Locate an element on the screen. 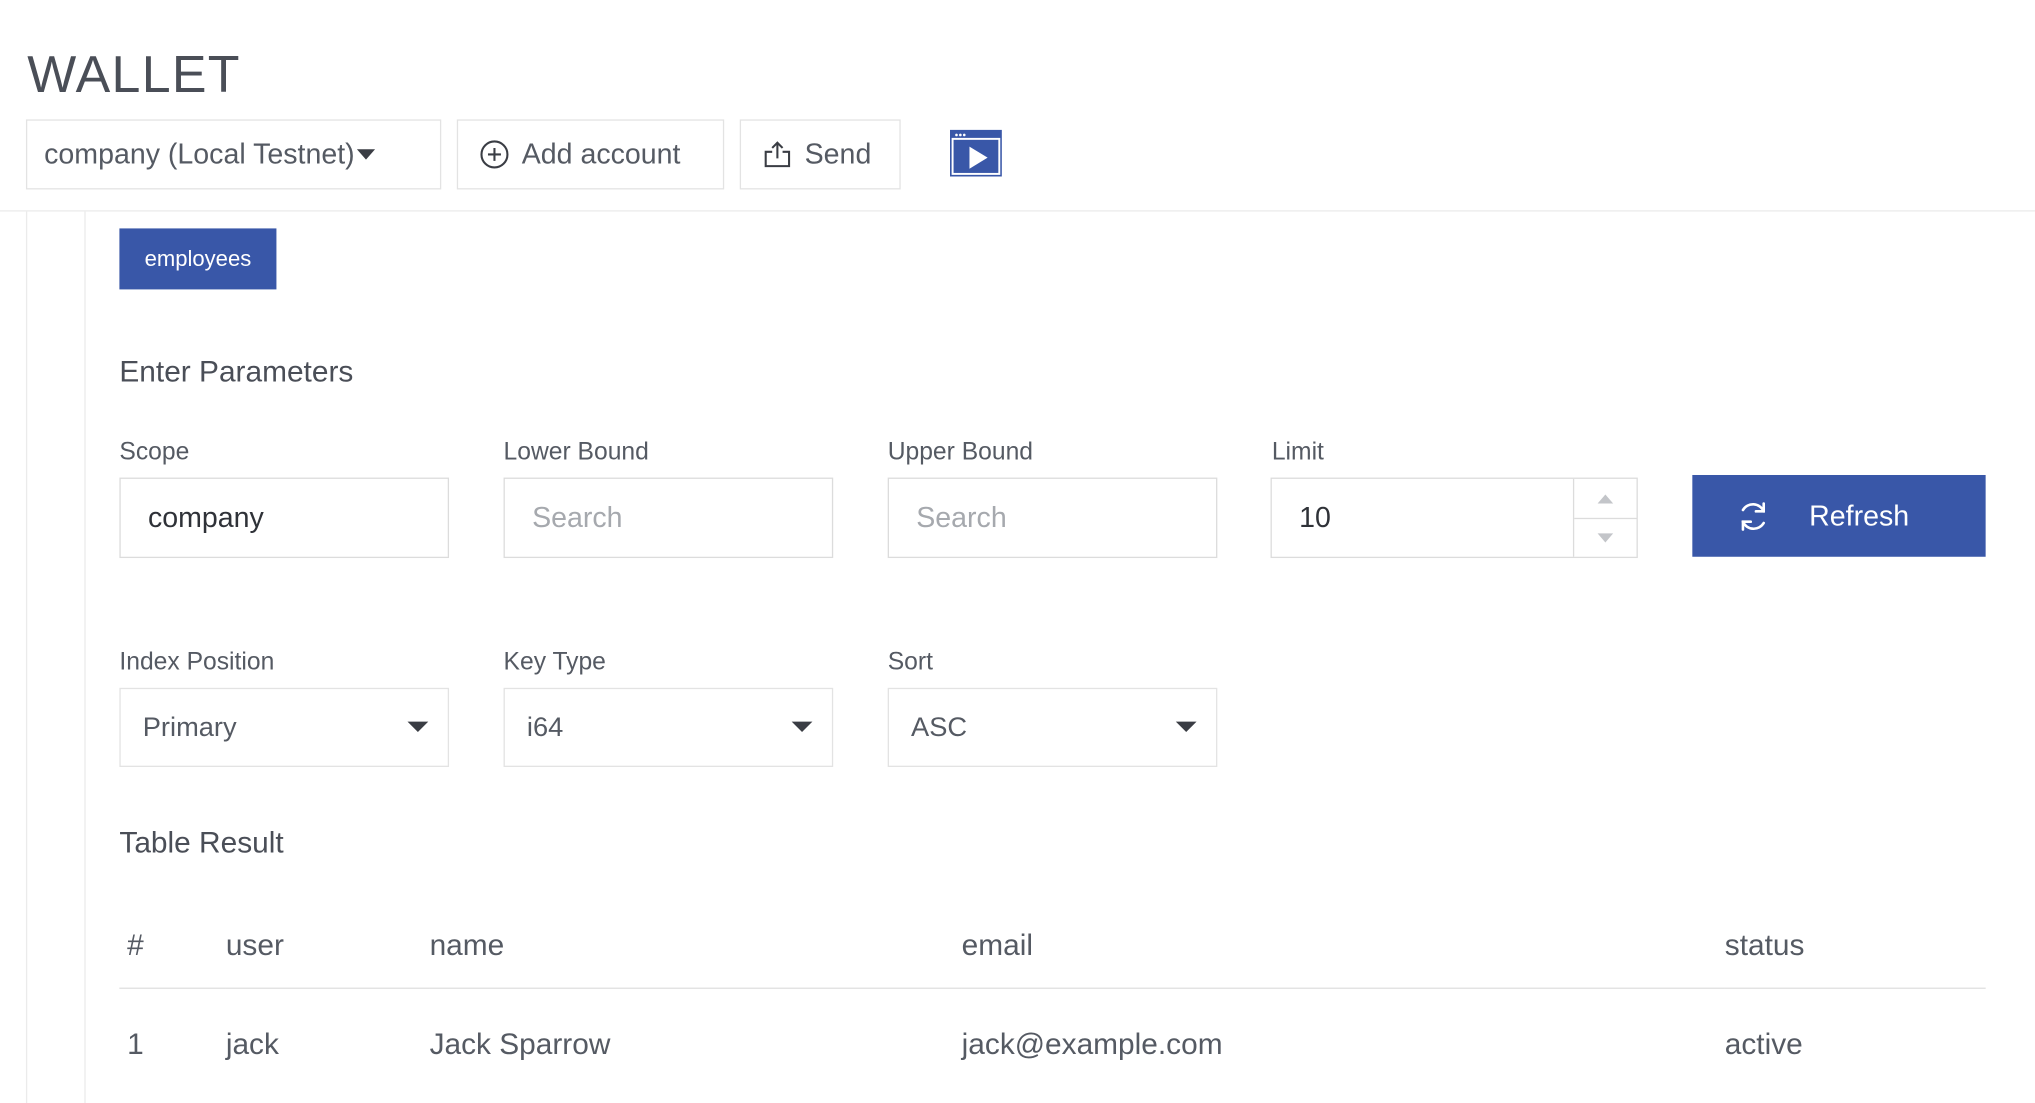  send-button: Send is located at coordinates (820, 154).